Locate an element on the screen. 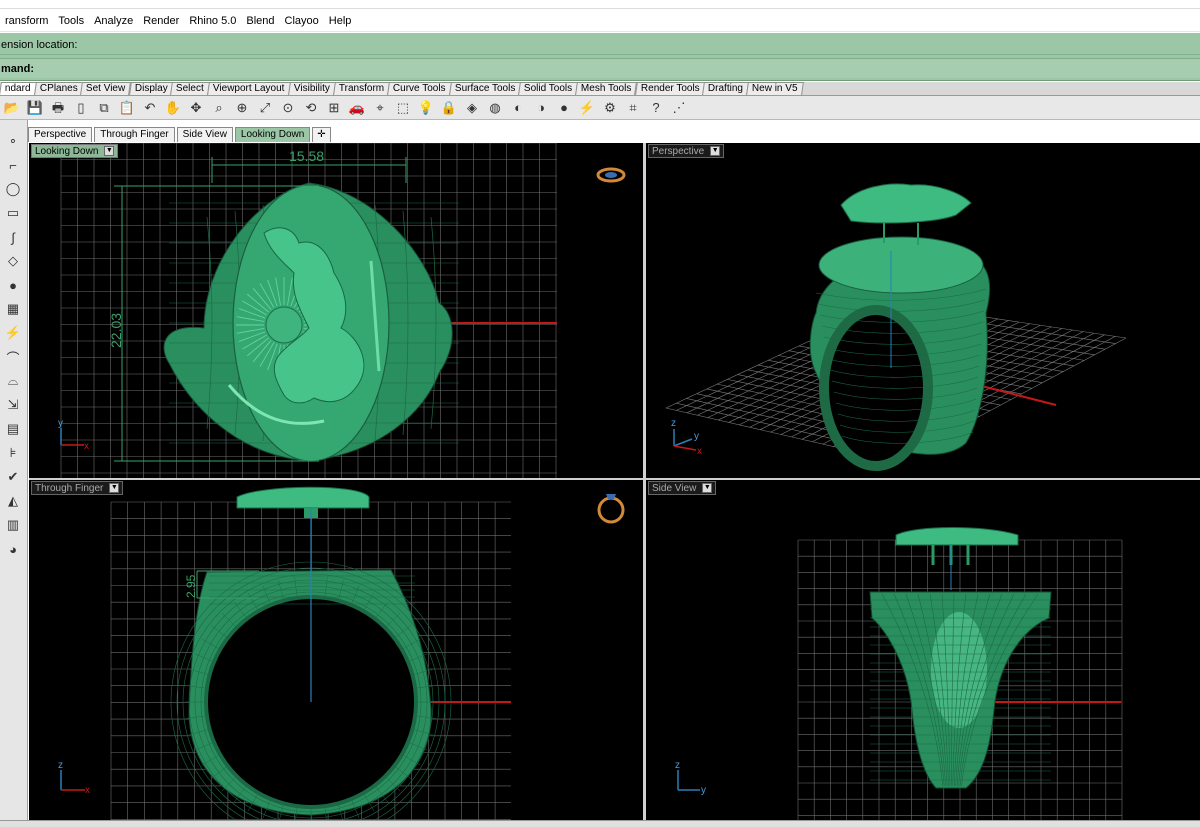 The height and width of the screenshot is (827, 1200). move-view-icon: ✥ is located at coordinates (196, 108).